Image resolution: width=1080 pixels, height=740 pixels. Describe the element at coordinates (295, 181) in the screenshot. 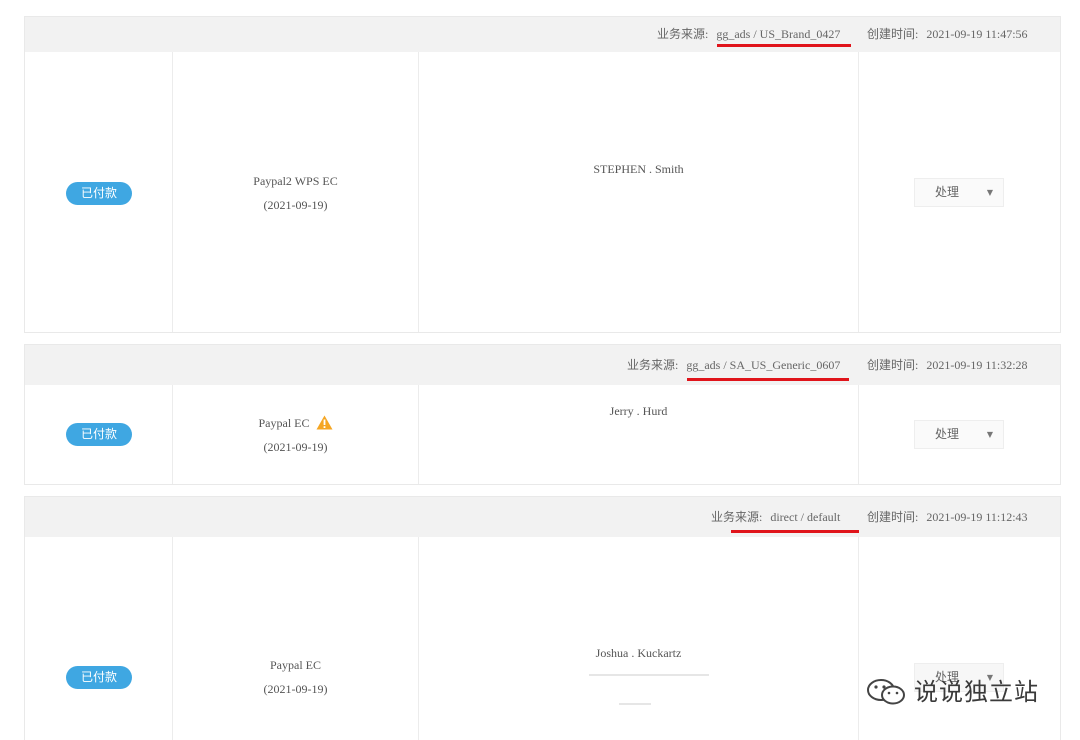

I see `payment-method: Paypal2 WPS EC` at that location.